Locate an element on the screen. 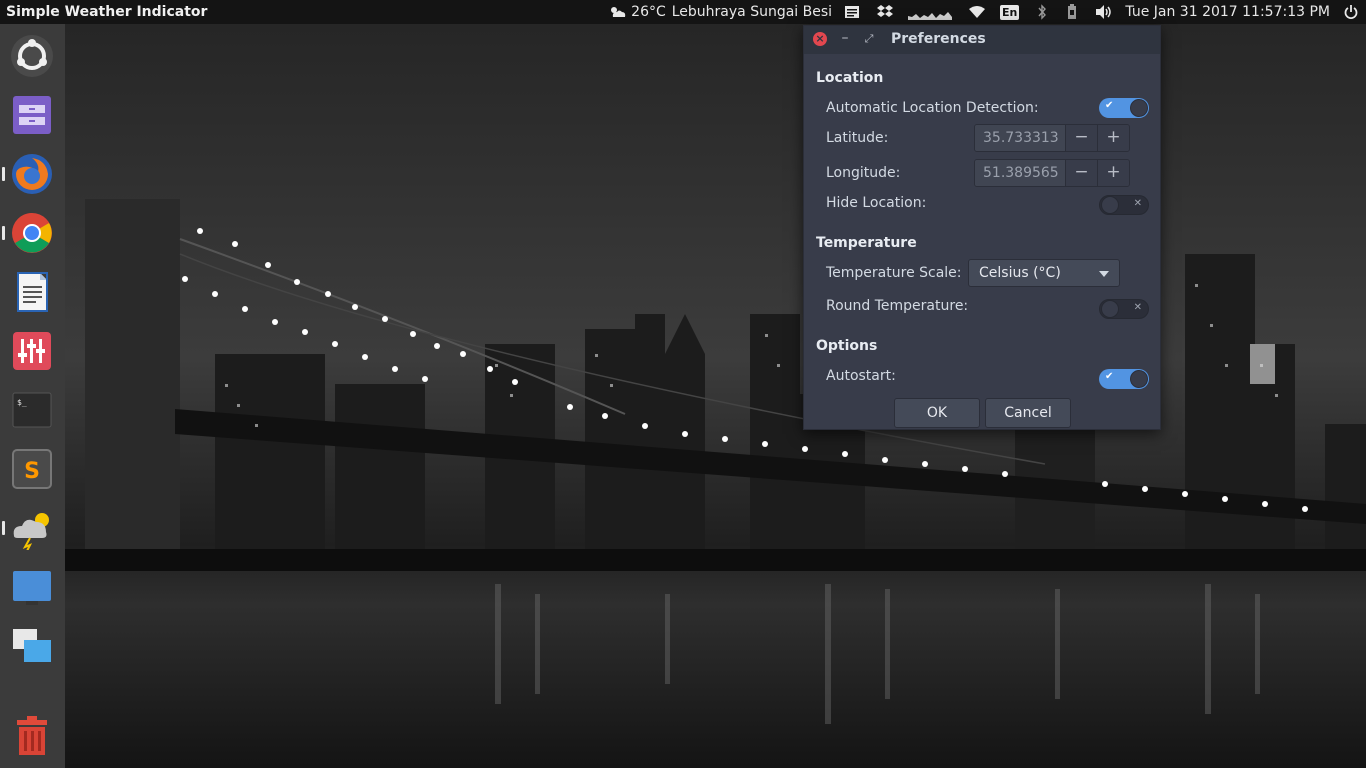 The image size is (1366, 768). wifi-icon is located at coordinates (977, 12).